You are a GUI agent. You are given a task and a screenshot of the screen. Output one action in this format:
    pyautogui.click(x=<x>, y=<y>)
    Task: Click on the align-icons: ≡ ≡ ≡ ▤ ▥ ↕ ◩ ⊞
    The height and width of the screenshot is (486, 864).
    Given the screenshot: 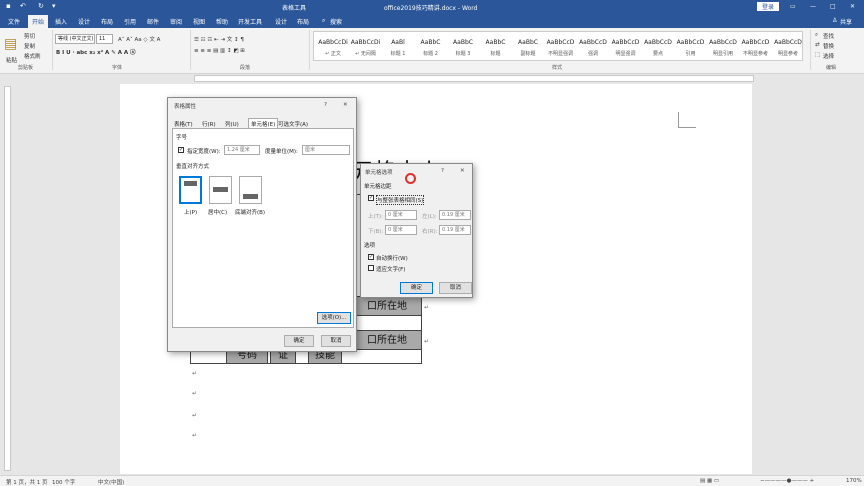 What is the action you would take?
    pyautogui.click(x=219, y=51)
    